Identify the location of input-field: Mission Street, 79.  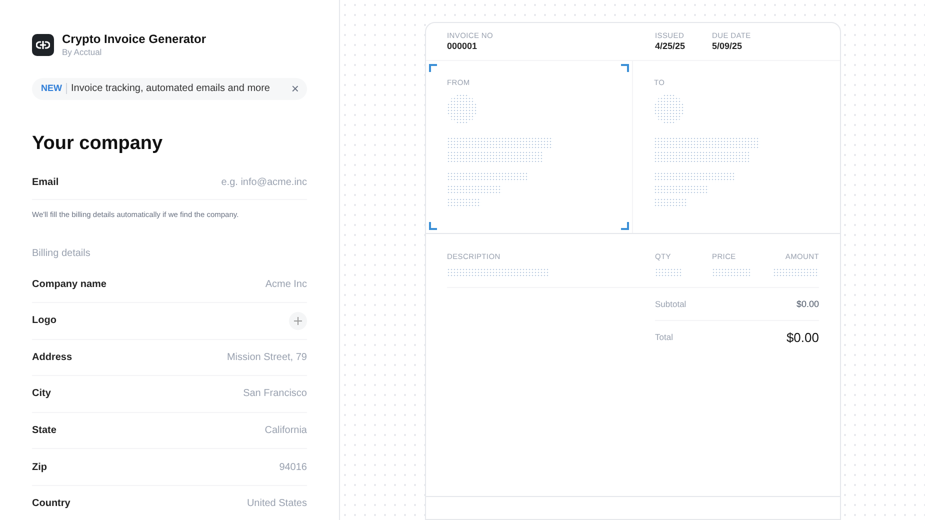
(232, 357).